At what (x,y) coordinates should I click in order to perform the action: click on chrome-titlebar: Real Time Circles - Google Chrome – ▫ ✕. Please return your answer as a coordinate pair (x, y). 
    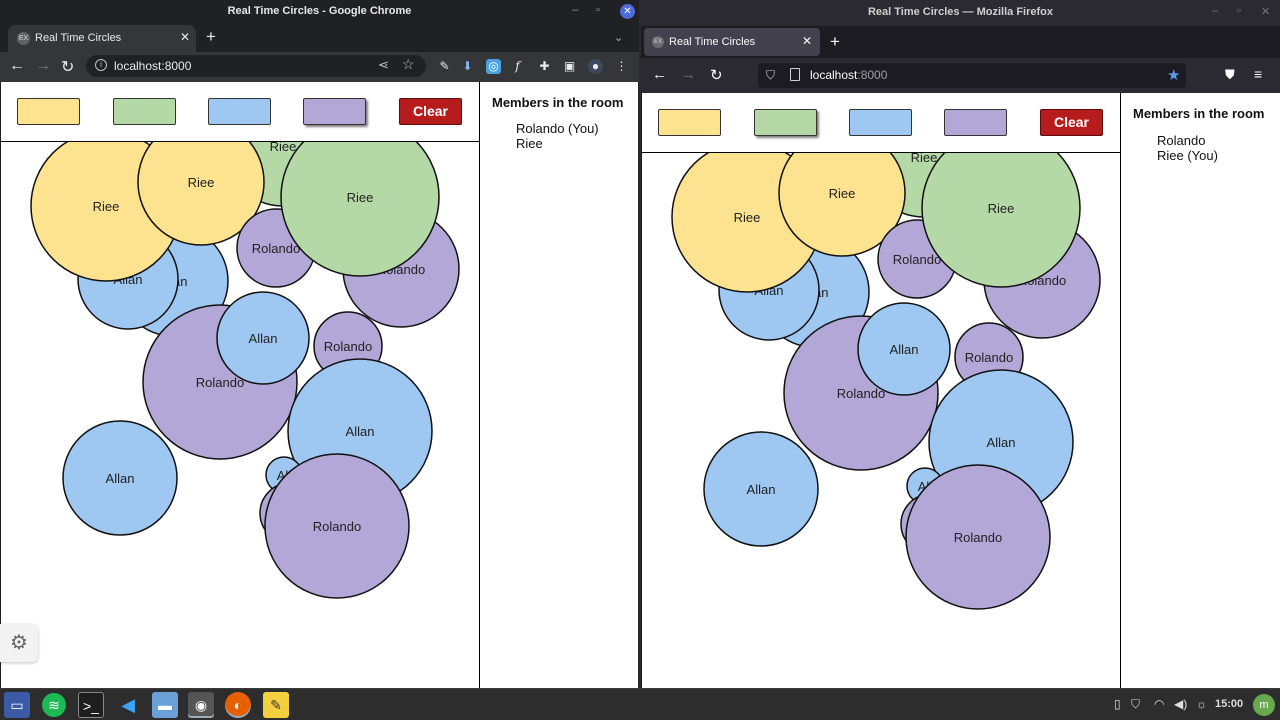
    Looking at the image, I should click on (319, 12).